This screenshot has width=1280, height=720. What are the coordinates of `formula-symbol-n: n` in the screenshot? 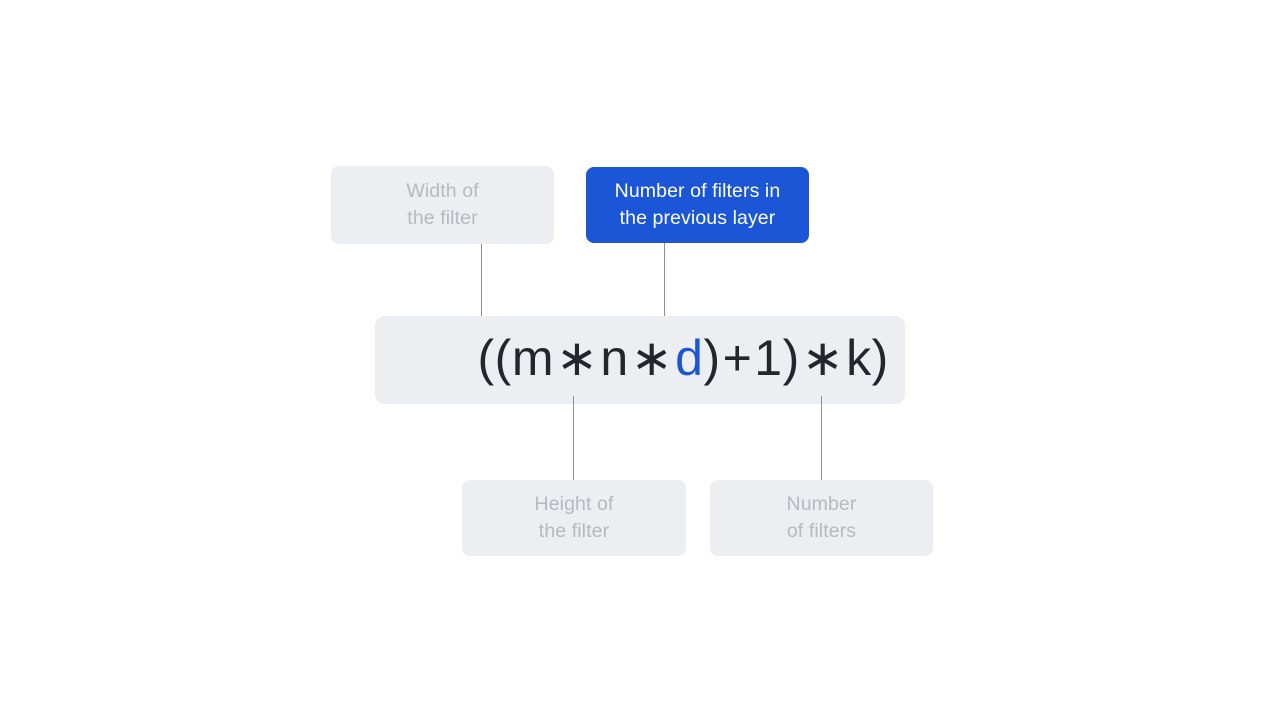 It's located at (614, 358).